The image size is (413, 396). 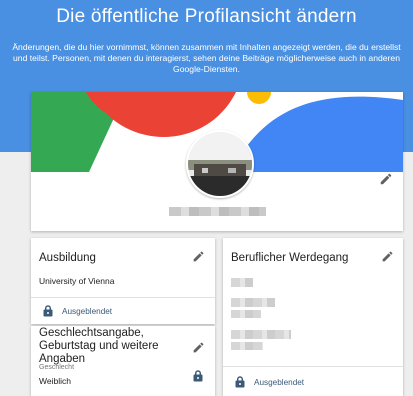 What do you see at coordinates (206, 16) in the screenshot?
I see `page-title: Die öffentliche Profilansicht ändern` at bounding box center [206, 16].